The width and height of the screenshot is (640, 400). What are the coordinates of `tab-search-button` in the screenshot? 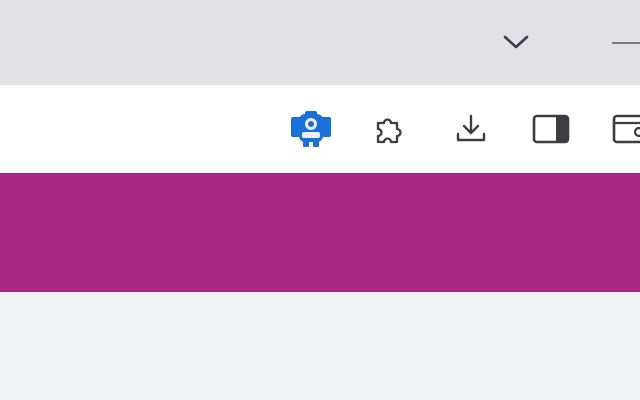 It's located at (516, 42).